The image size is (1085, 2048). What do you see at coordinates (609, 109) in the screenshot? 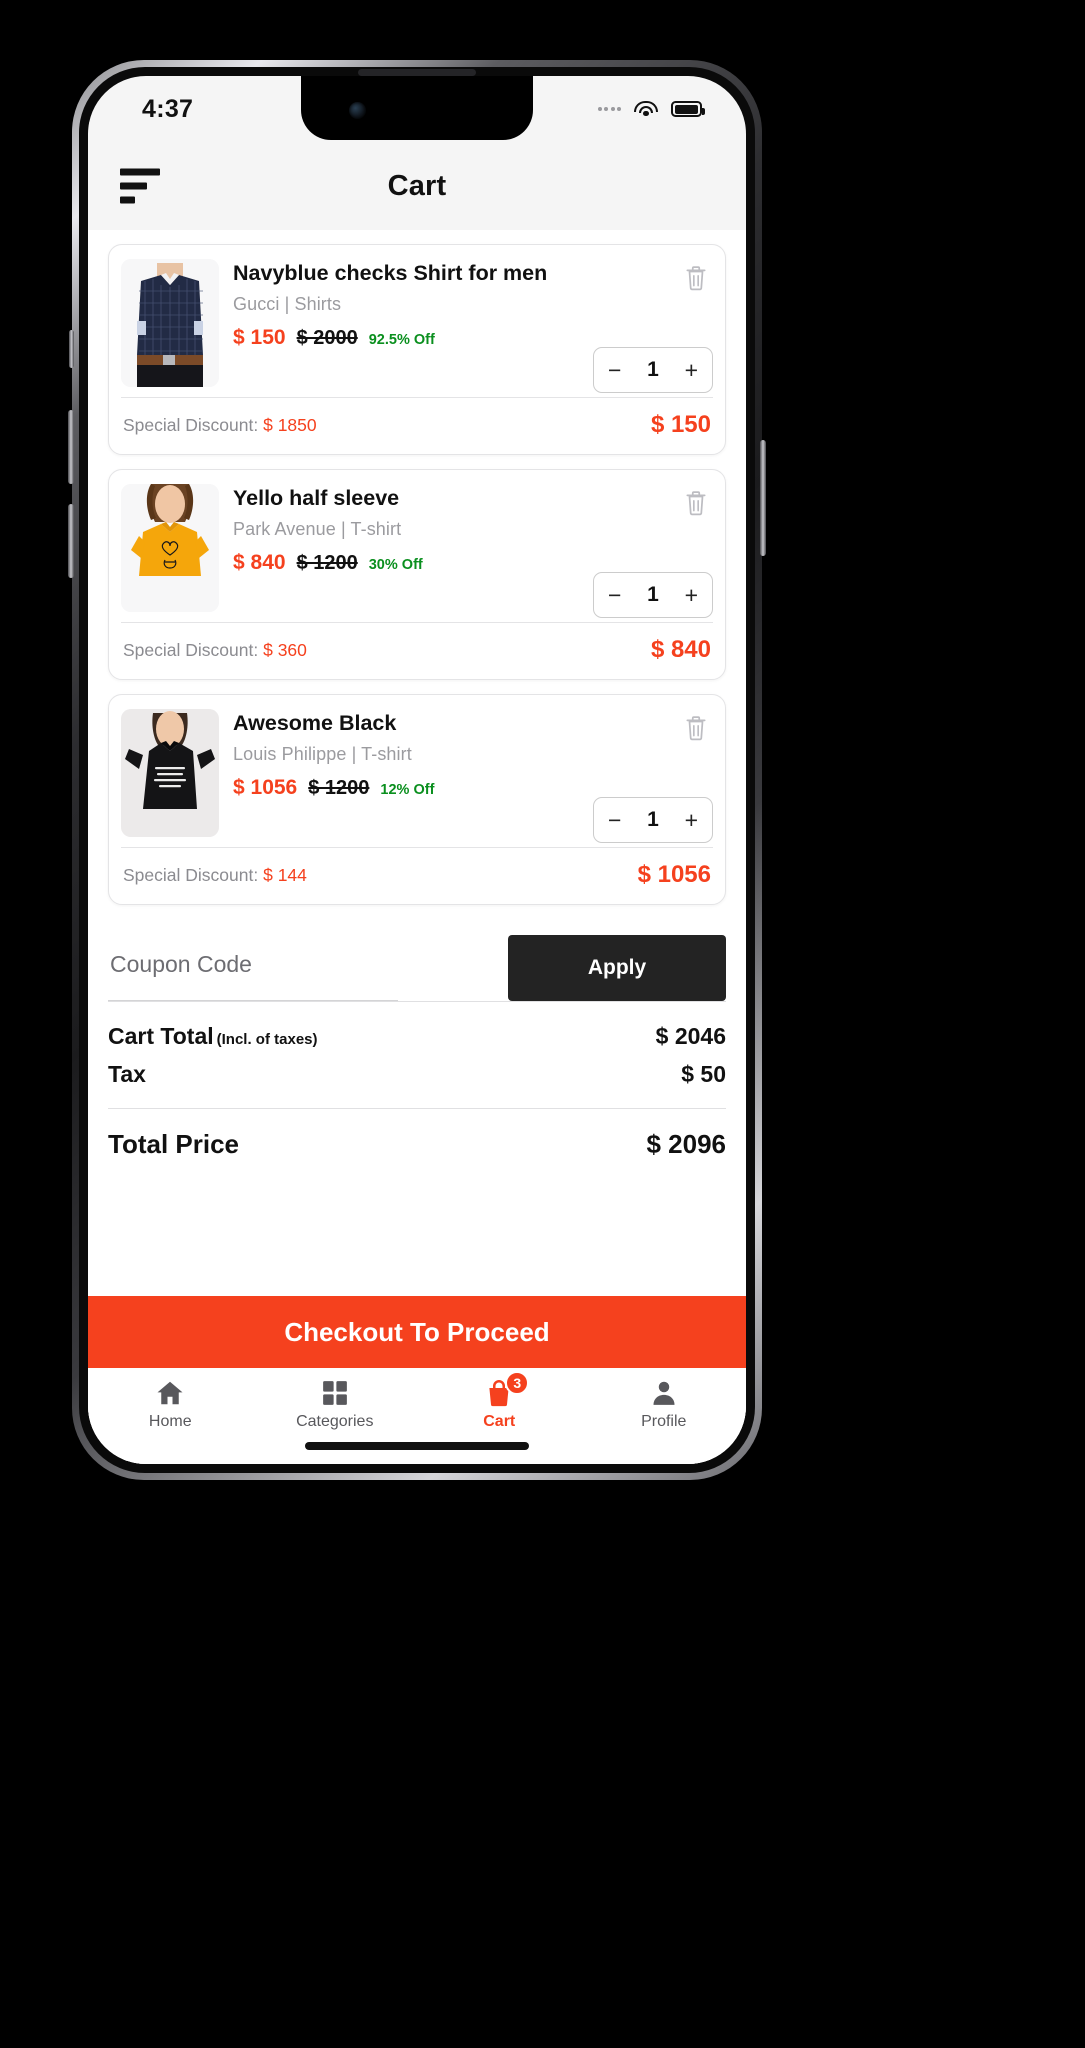
I see `signal-dots-icon` at bounding box center [609, 109].